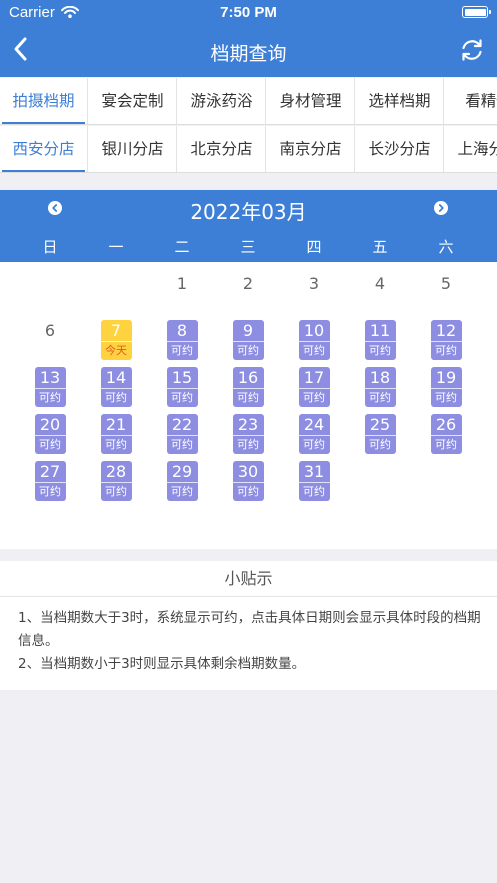  I want to click on calendar-day-available: 31 可约, so click(314, 481).